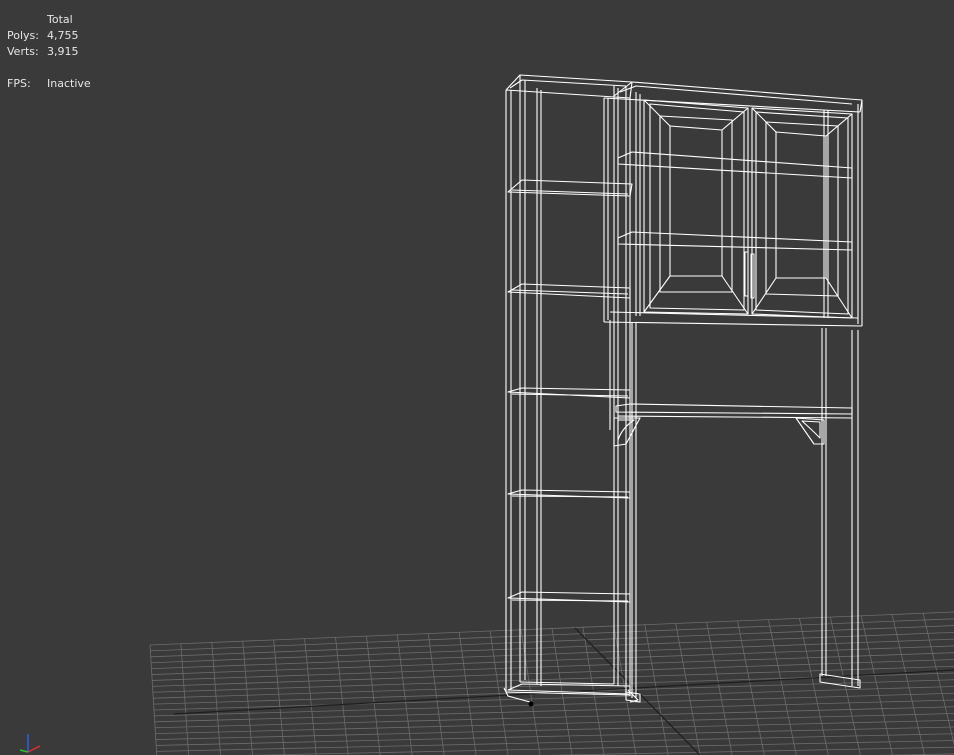  Describe the element at coordinates (30, 743) in the screenshot. I see `xyz-axis-icon` at that location.